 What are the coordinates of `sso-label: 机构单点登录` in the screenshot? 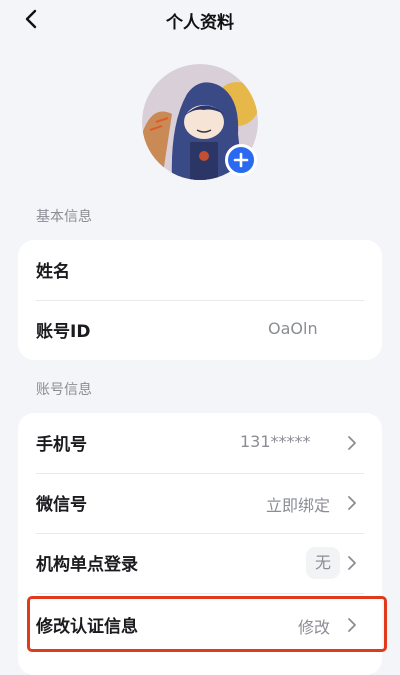 It's located at (87, 565).